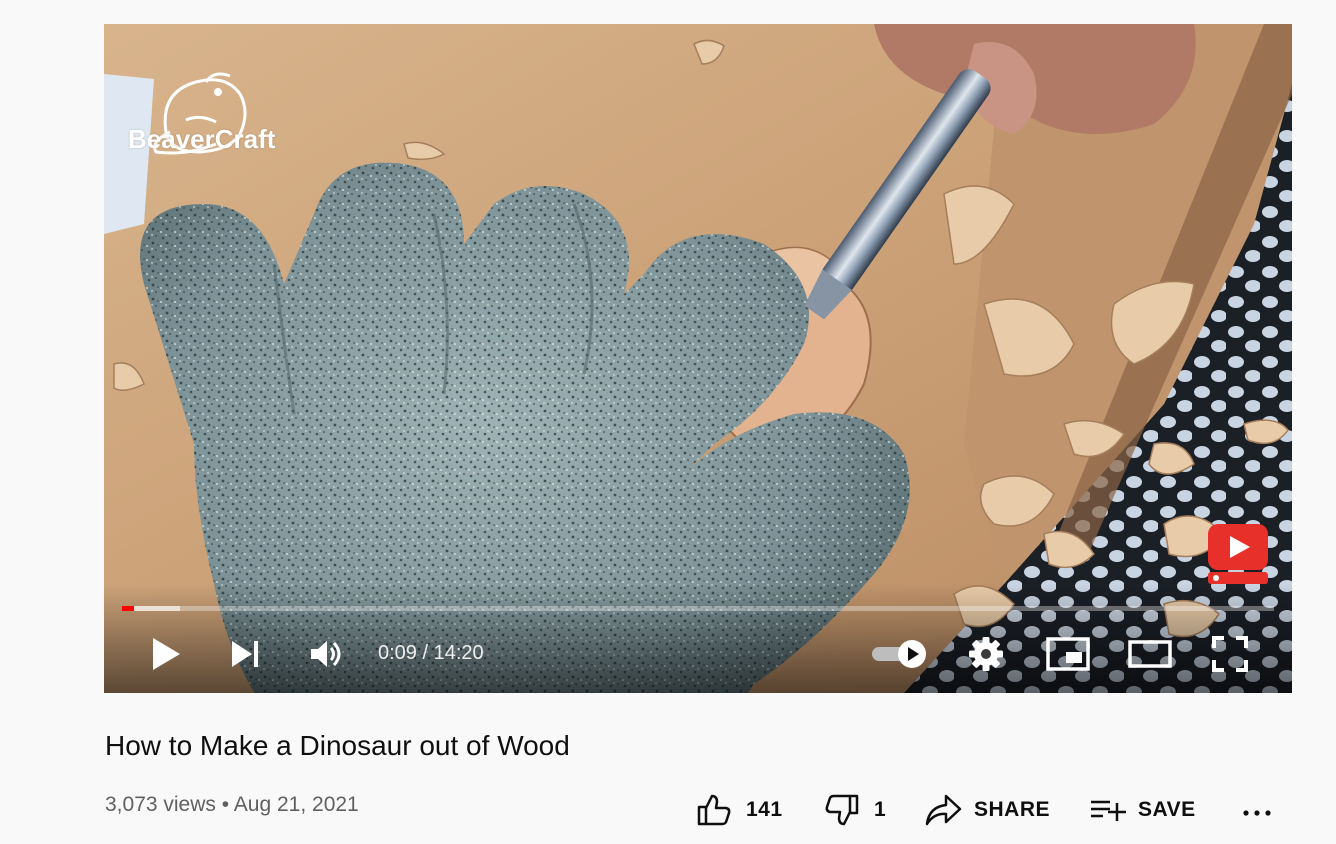  I want to click on dislike-count: 1, so click(880, 809).